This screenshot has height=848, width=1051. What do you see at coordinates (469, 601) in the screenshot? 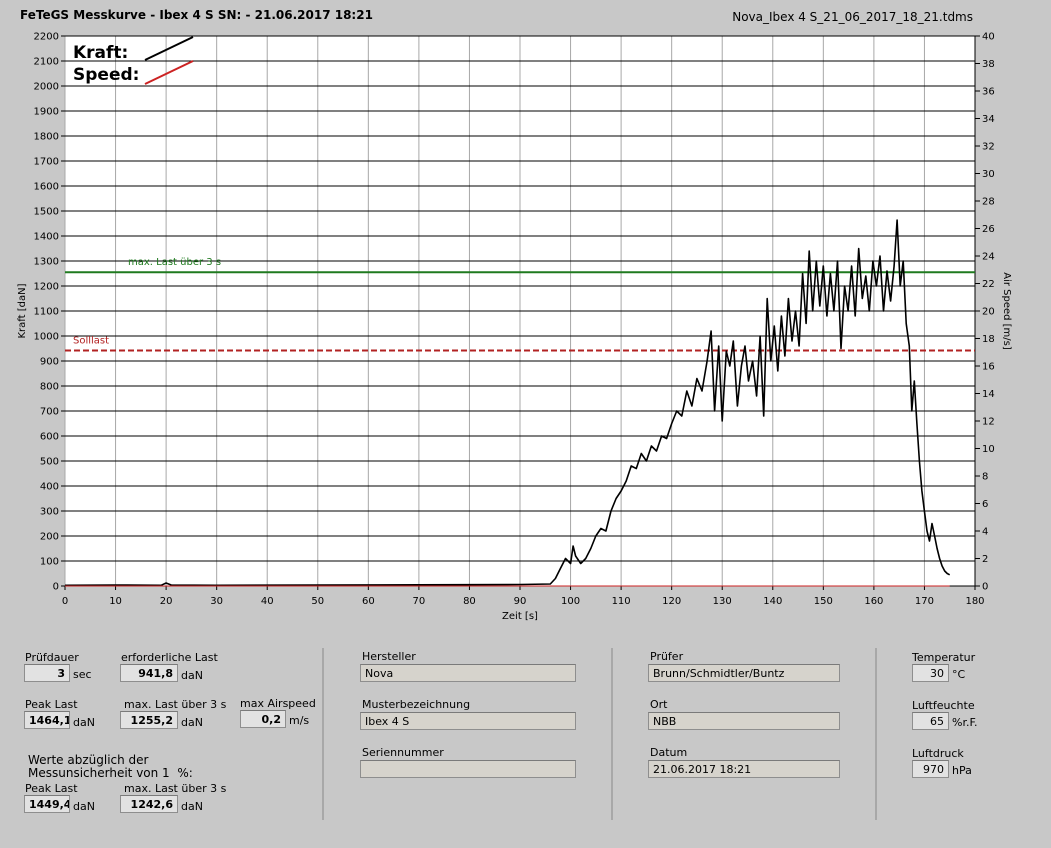
I see `x-tick-label: 80` at bounding box center [469, 601].